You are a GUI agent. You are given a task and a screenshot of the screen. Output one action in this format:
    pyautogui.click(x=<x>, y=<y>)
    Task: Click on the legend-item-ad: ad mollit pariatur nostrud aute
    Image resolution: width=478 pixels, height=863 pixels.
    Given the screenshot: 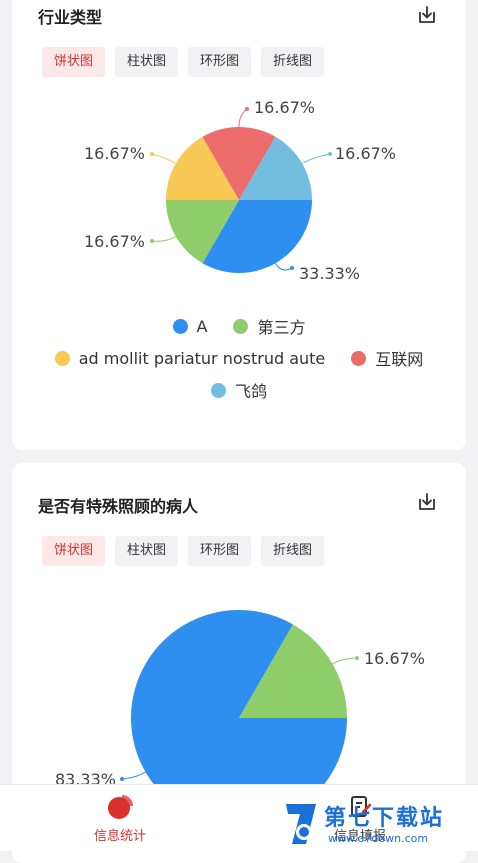 What is the action you would take?
    pyautogui.click(x=190, y=358)
    